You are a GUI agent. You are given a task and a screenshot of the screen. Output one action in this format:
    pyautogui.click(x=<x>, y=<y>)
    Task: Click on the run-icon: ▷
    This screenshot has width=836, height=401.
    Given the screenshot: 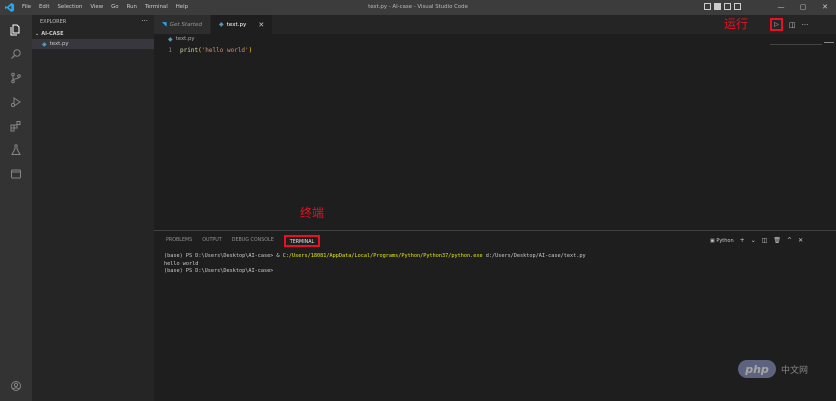 What is the action you would take?
    pyautogui.click(x=776, y=24)
    